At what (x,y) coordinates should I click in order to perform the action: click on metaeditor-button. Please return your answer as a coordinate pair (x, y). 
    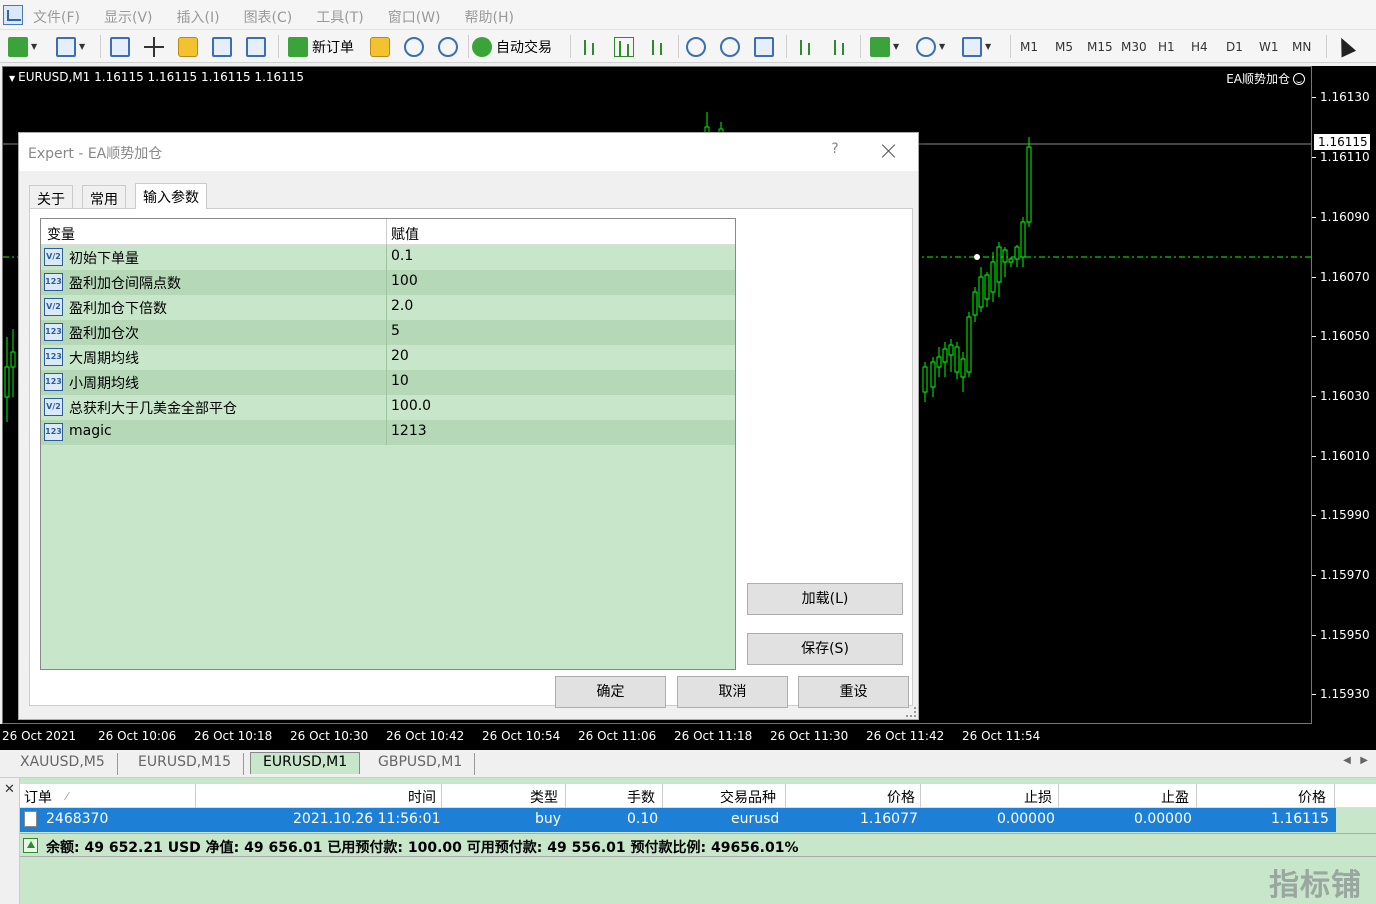
    Looking at the image, I should click on (380, 46).